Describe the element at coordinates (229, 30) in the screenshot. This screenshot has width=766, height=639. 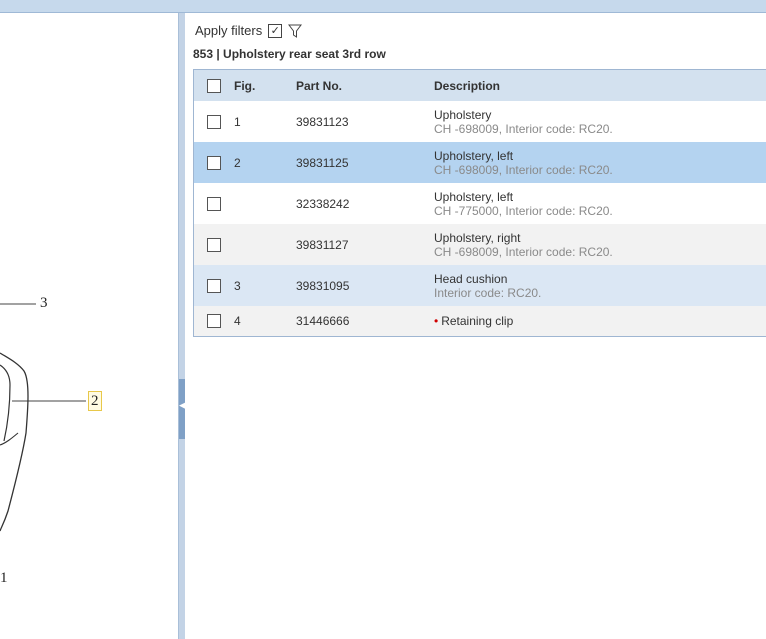
I see `apply-filters-label: Apply filters` at that location.